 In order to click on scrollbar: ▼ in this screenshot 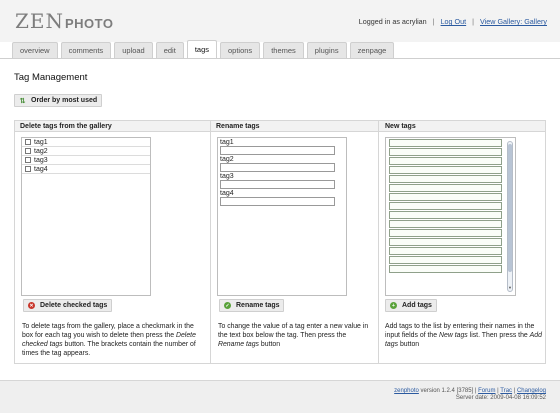, I will do `click(510, 216)`.